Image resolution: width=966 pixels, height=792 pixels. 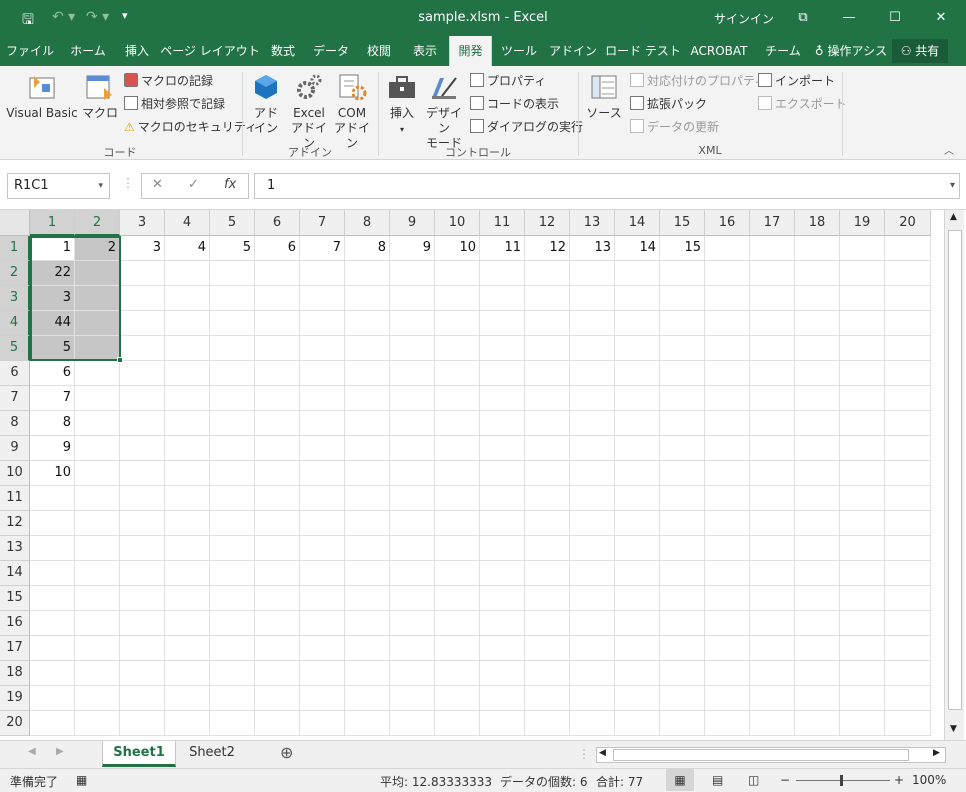 I want to click on row-header: 1, so click(x=15, y=248).